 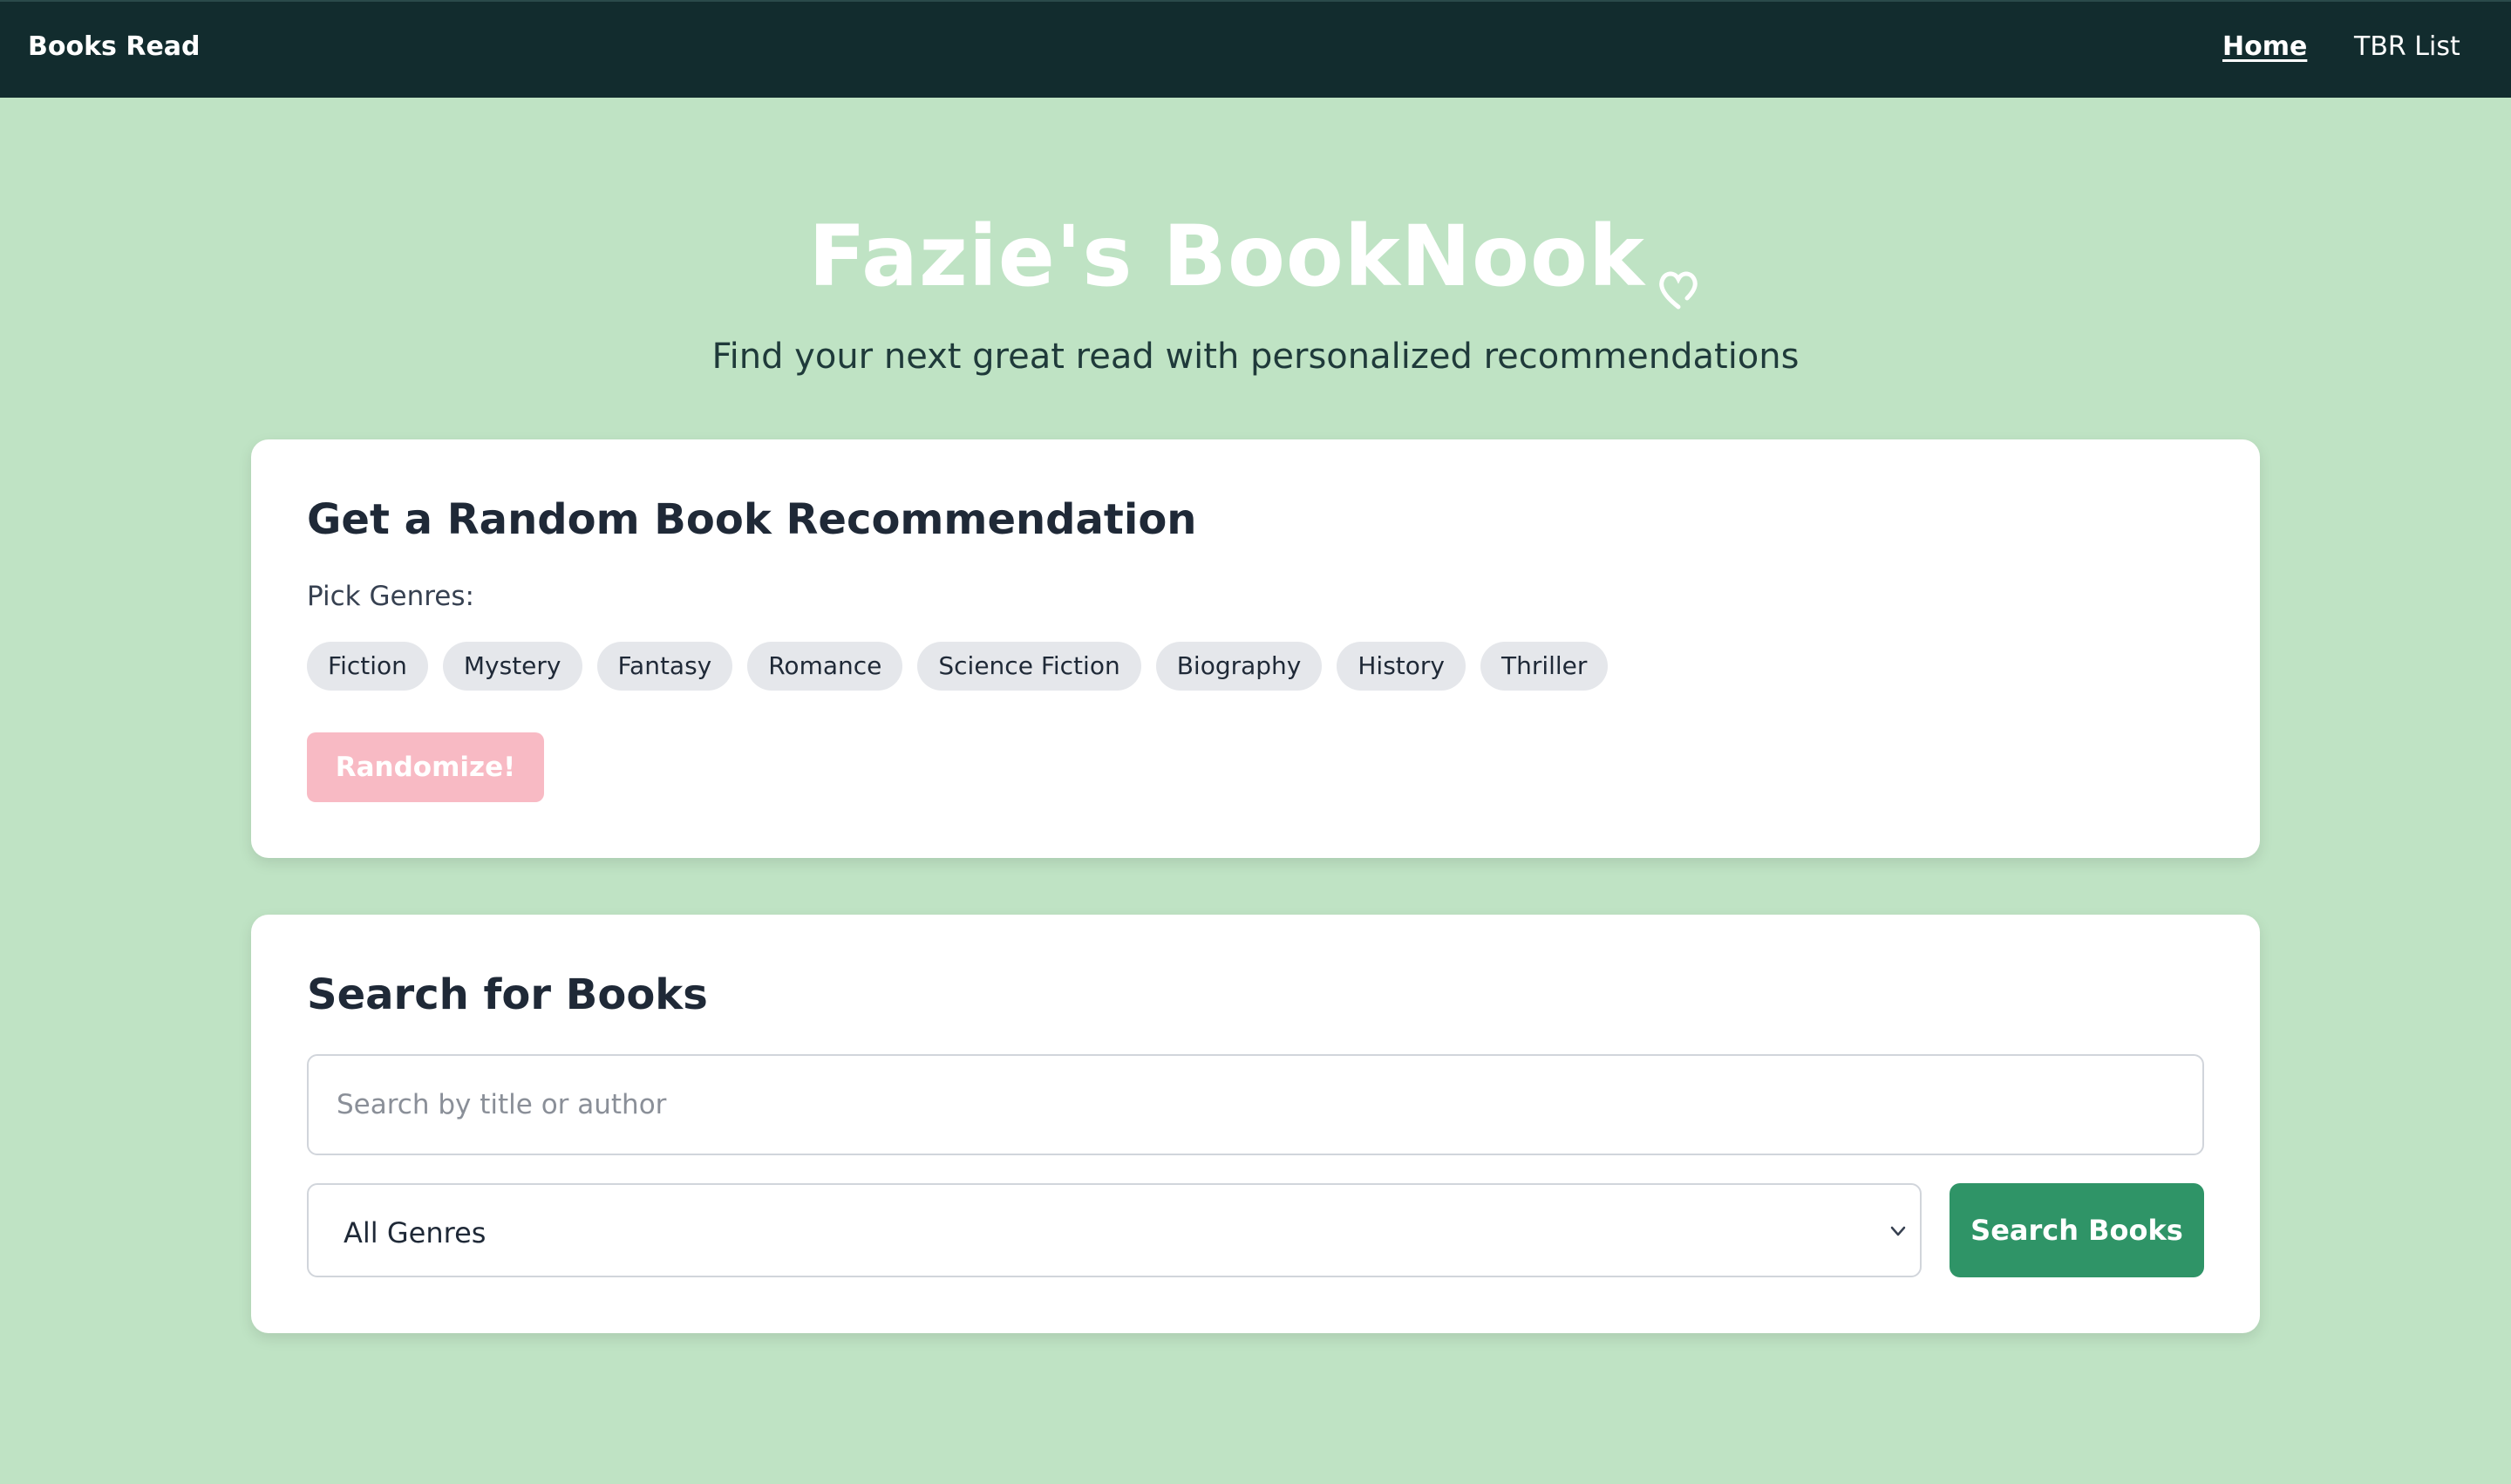 I want to click on genre-chip-fantasy: Fantasy, so click(x=664, y=666).